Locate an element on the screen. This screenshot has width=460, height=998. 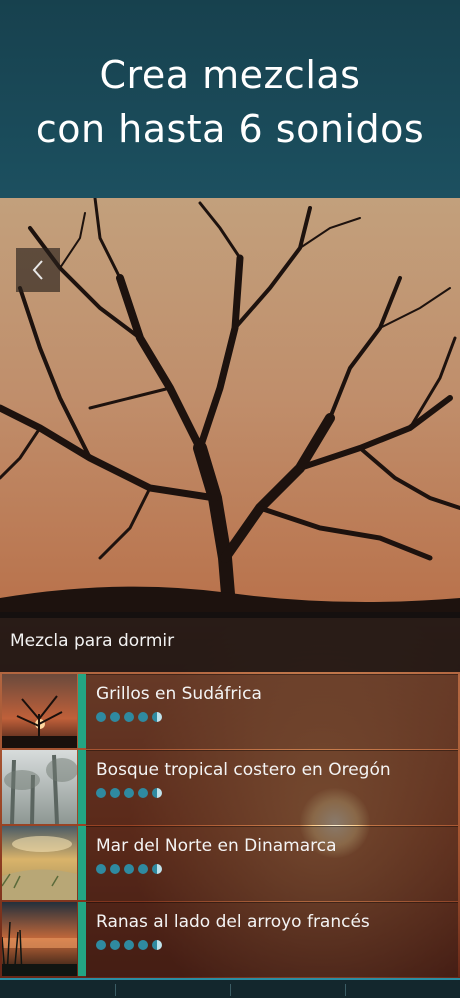
sound-title: Ranas al lado del arroyo francés is located at coordinates (233, 922).